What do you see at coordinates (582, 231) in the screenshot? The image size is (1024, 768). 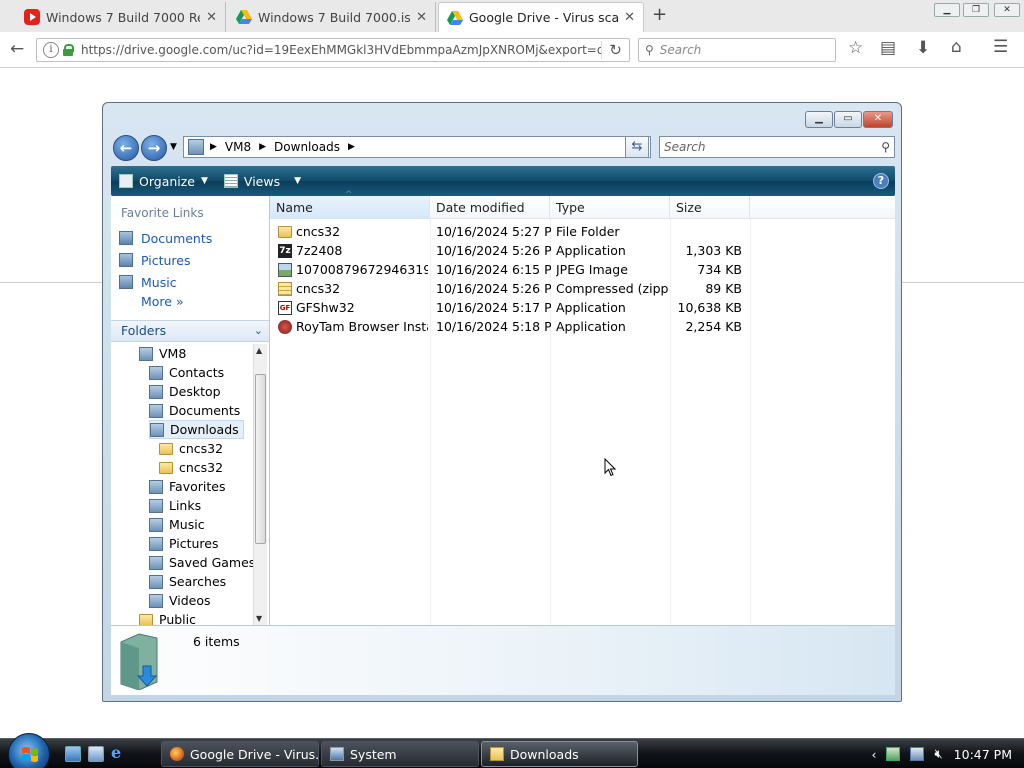 I see `file-row: cncs32 10/16/2024 5:27 PM File Folder` at bounding box center [582, 231].